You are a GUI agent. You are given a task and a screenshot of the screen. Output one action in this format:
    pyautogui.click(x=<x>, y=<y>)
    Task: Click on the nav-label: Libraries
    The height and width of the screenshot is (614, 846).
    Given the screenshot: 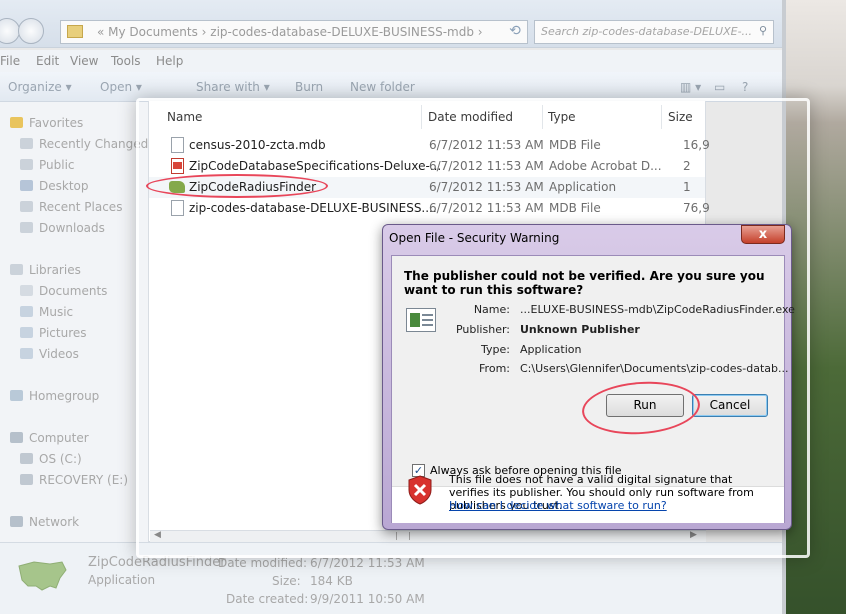 What is the action you would take?
    pyautogui.click(x=55, y=270)
    